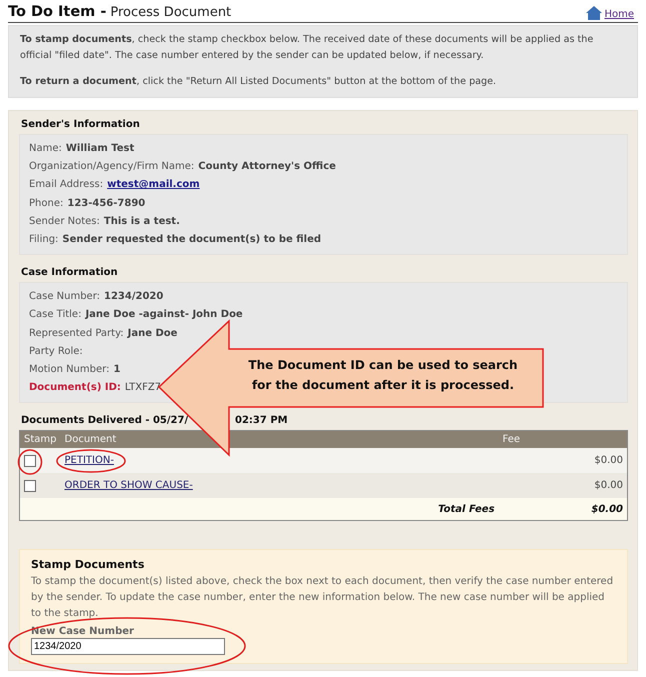 Image resolution: width=646 pixels, height=677 pixels. What do you see at coordinates (261, 420) in the screenshot?
I see `section-heading: 02:37 PM` at bounding box center [261, 420].